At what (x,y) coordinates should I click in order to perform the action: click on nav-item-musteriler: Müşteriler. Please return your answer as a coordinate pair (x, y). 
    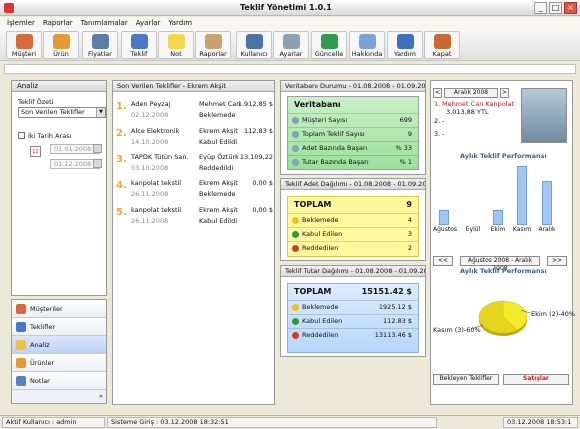
    Looking at the image, I should click on (59, 309).